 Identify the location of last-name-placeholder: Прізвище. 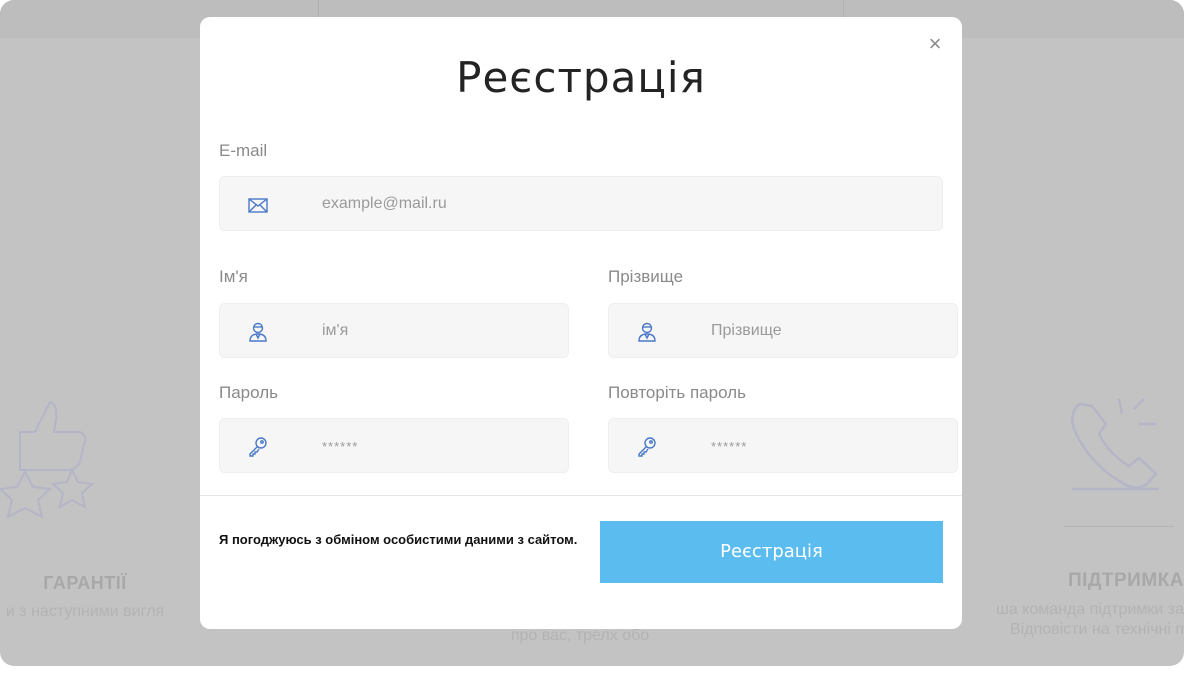
(746, 330).